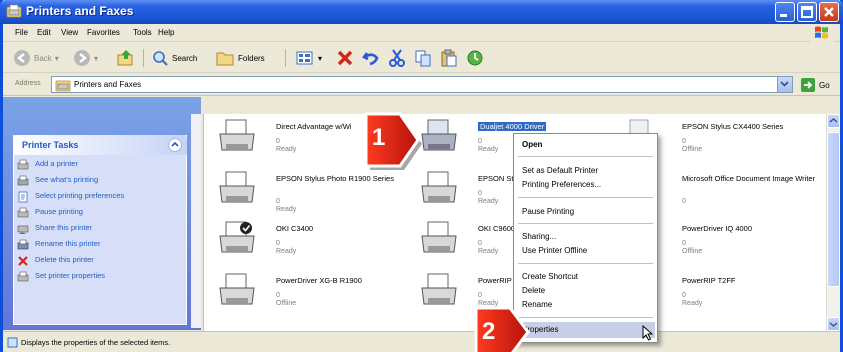  I want to click on task-see-printing: See what's printing, so click(101, 181).